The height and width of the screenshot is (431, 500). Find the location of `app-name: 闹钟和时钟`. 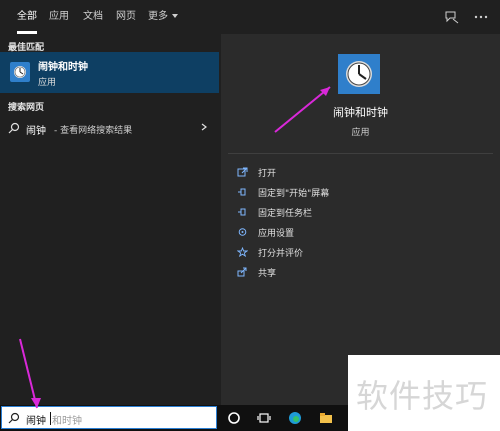

app-name: 闹钟和时钟 is located at coordinates (360, 112).